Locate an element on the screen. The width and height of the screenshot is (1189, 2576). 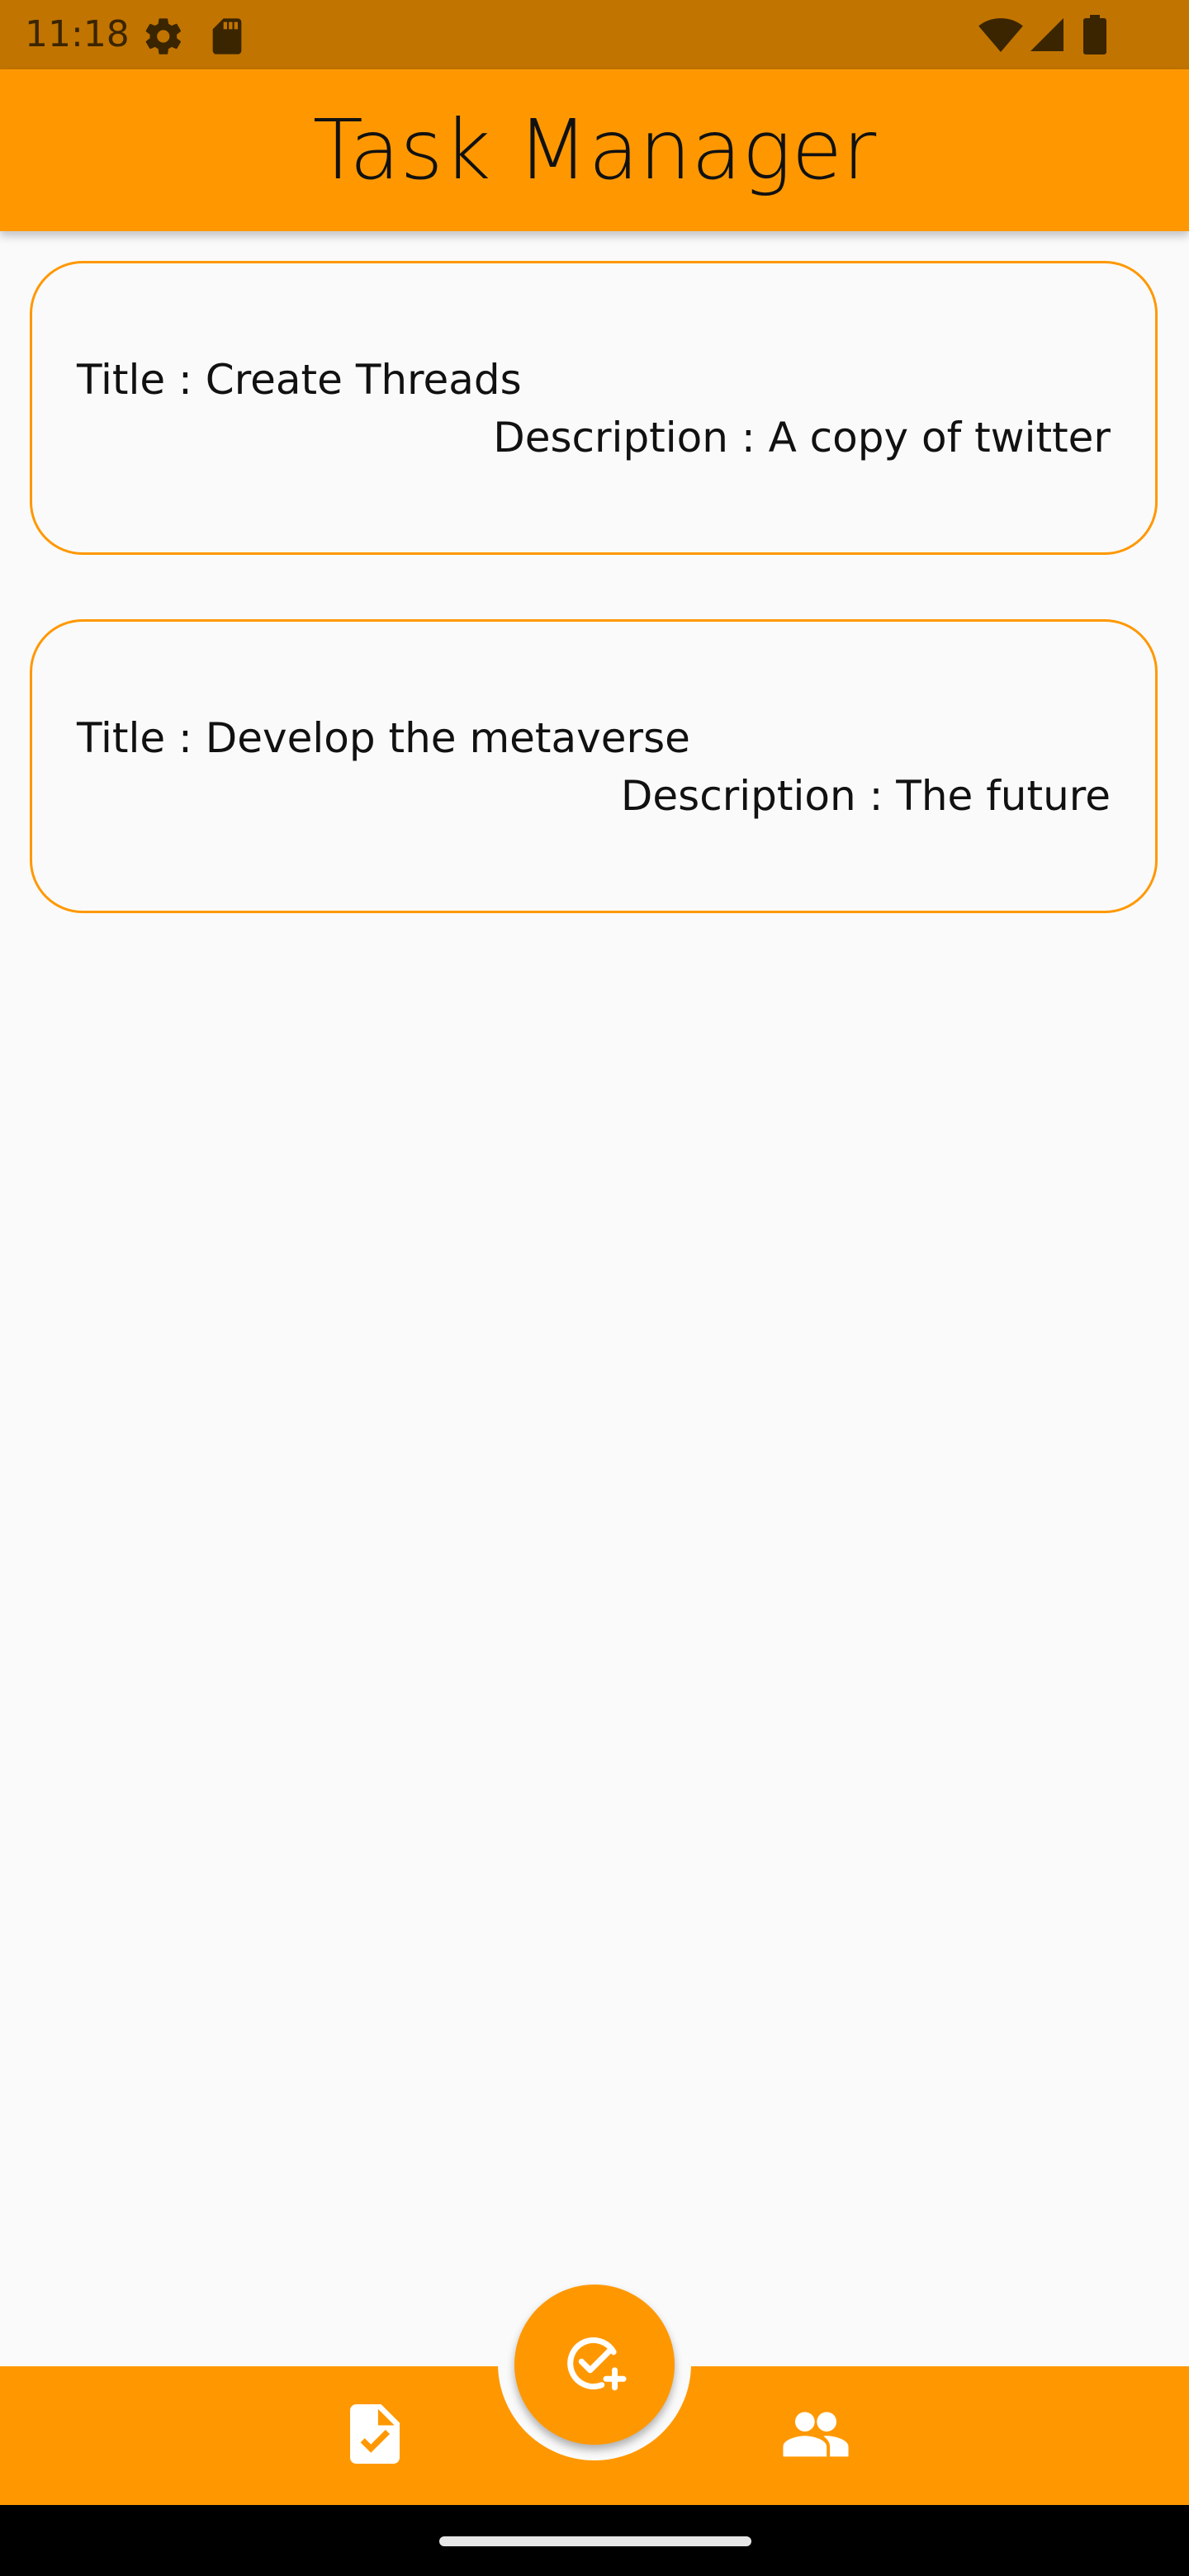
system-gesture-bar is located at coordinates (594, 2540).